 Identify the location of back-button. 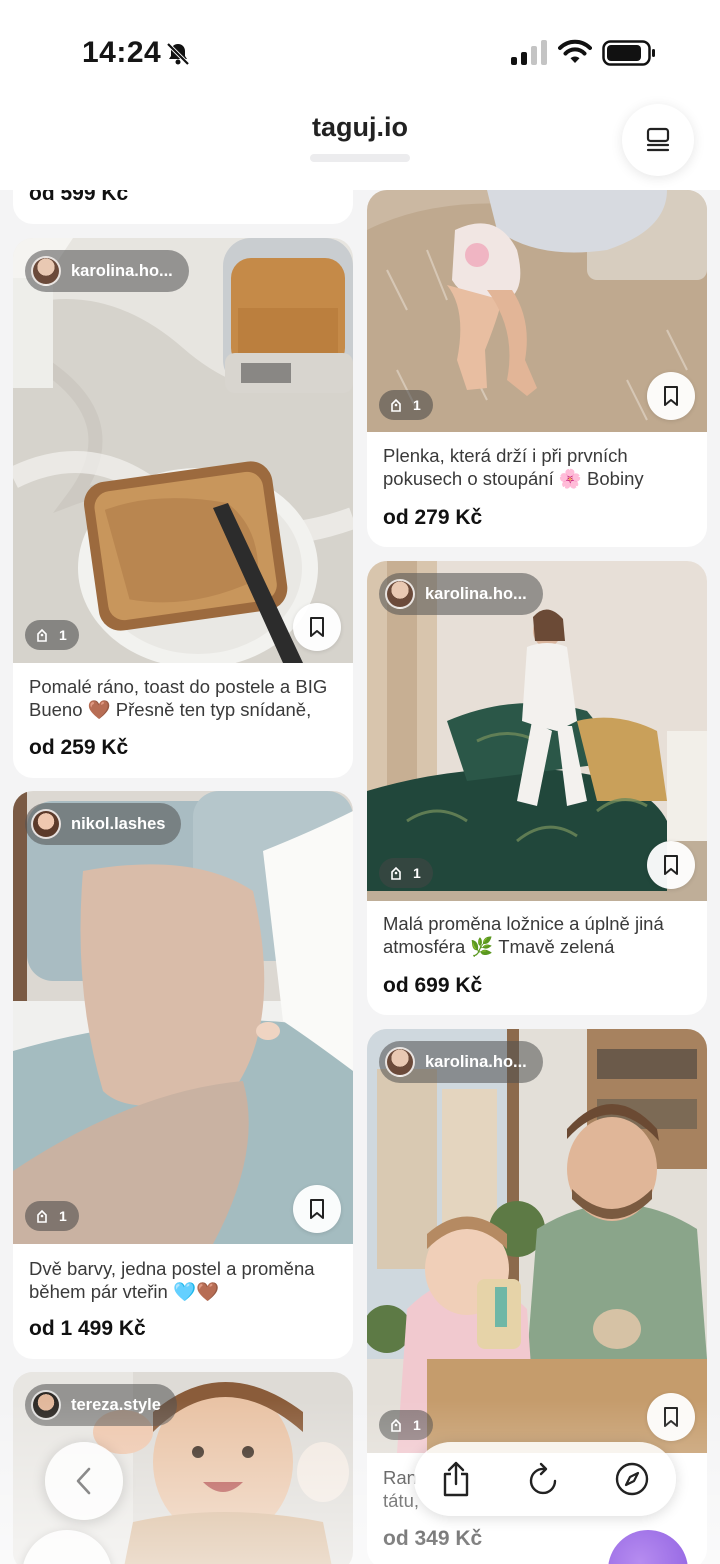
(84, 1481).